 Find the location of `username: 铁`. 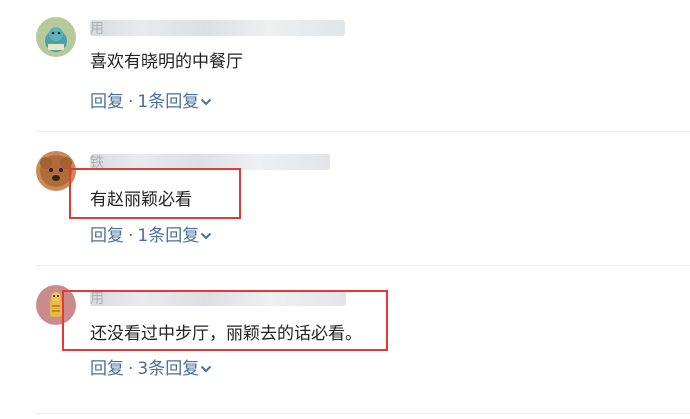

username: 铁 is located at coordinates (210, 163).